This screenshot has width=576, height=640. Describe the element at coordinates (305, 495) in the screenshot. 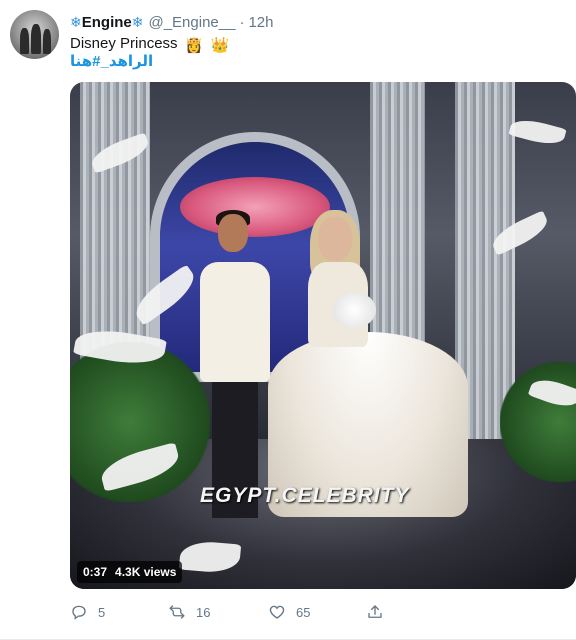

I see `video-watermark: EGYPT.CELEBRITY` at that location.